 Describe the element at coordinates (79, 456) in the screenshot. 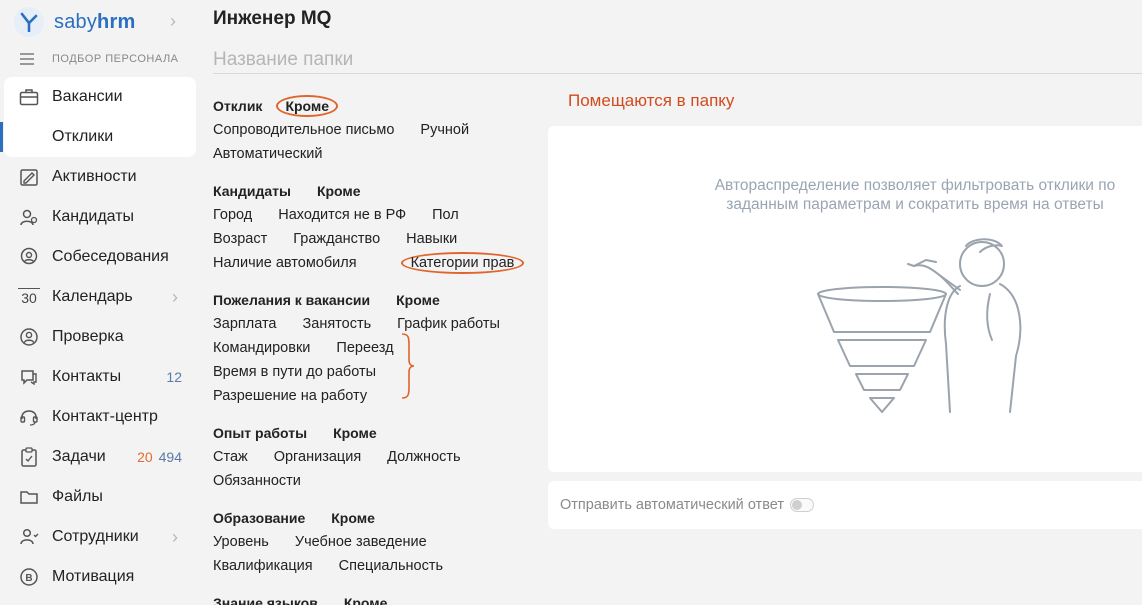

I see `sidebar-item-label: Задачи` at that location.